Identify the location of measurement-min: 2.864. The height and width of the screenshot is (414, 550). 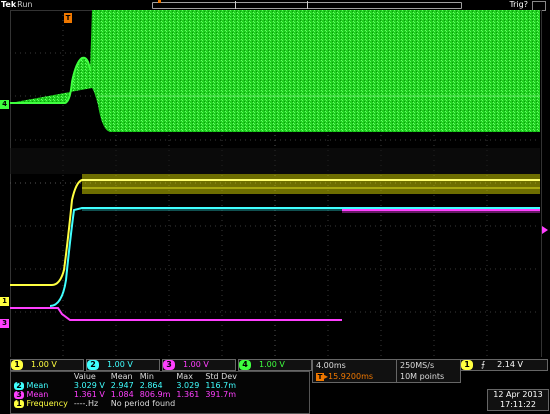
(151, 385).